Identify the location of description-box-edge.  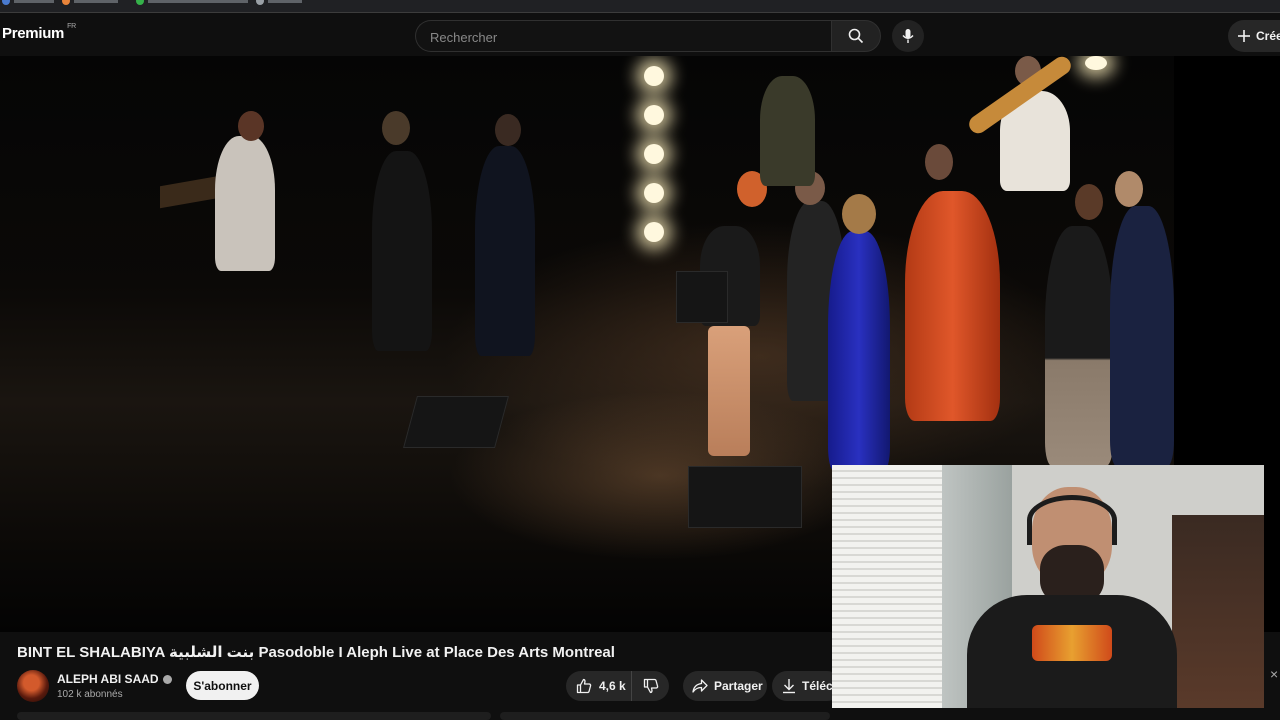
(254, 716).